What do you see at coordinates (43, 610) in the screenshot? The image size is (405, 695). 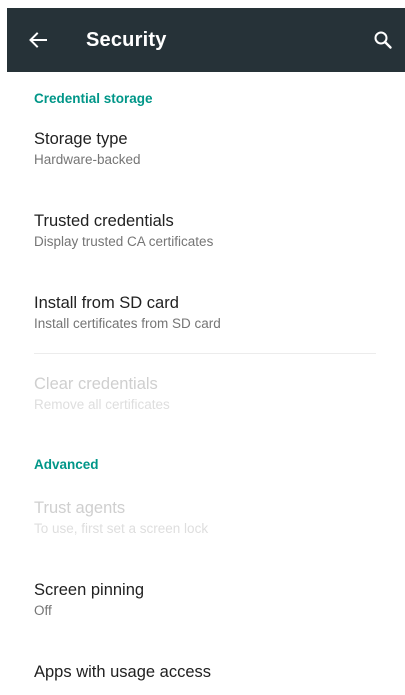 I see `item-summary: Off` at bounding box center [43, 610].